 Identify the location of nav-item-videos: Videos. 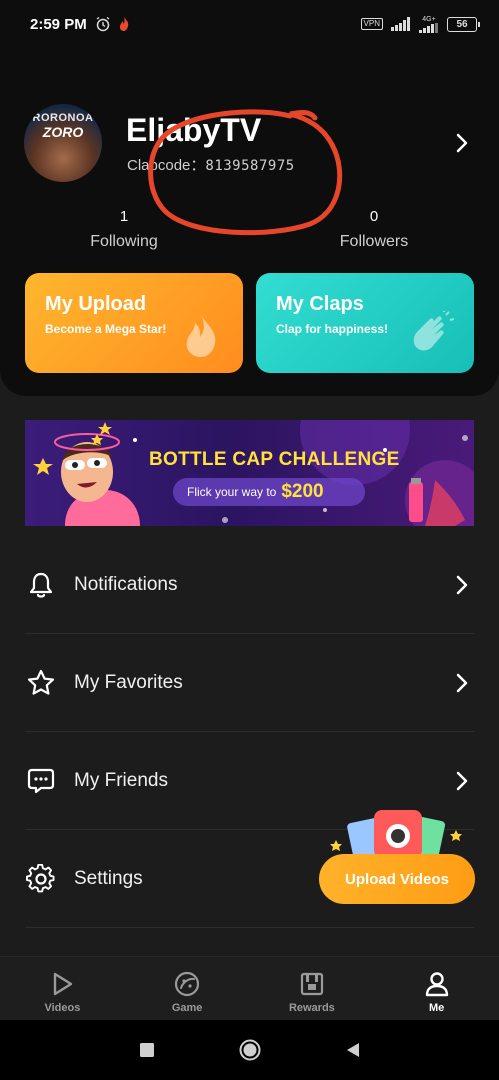
(62, 988).